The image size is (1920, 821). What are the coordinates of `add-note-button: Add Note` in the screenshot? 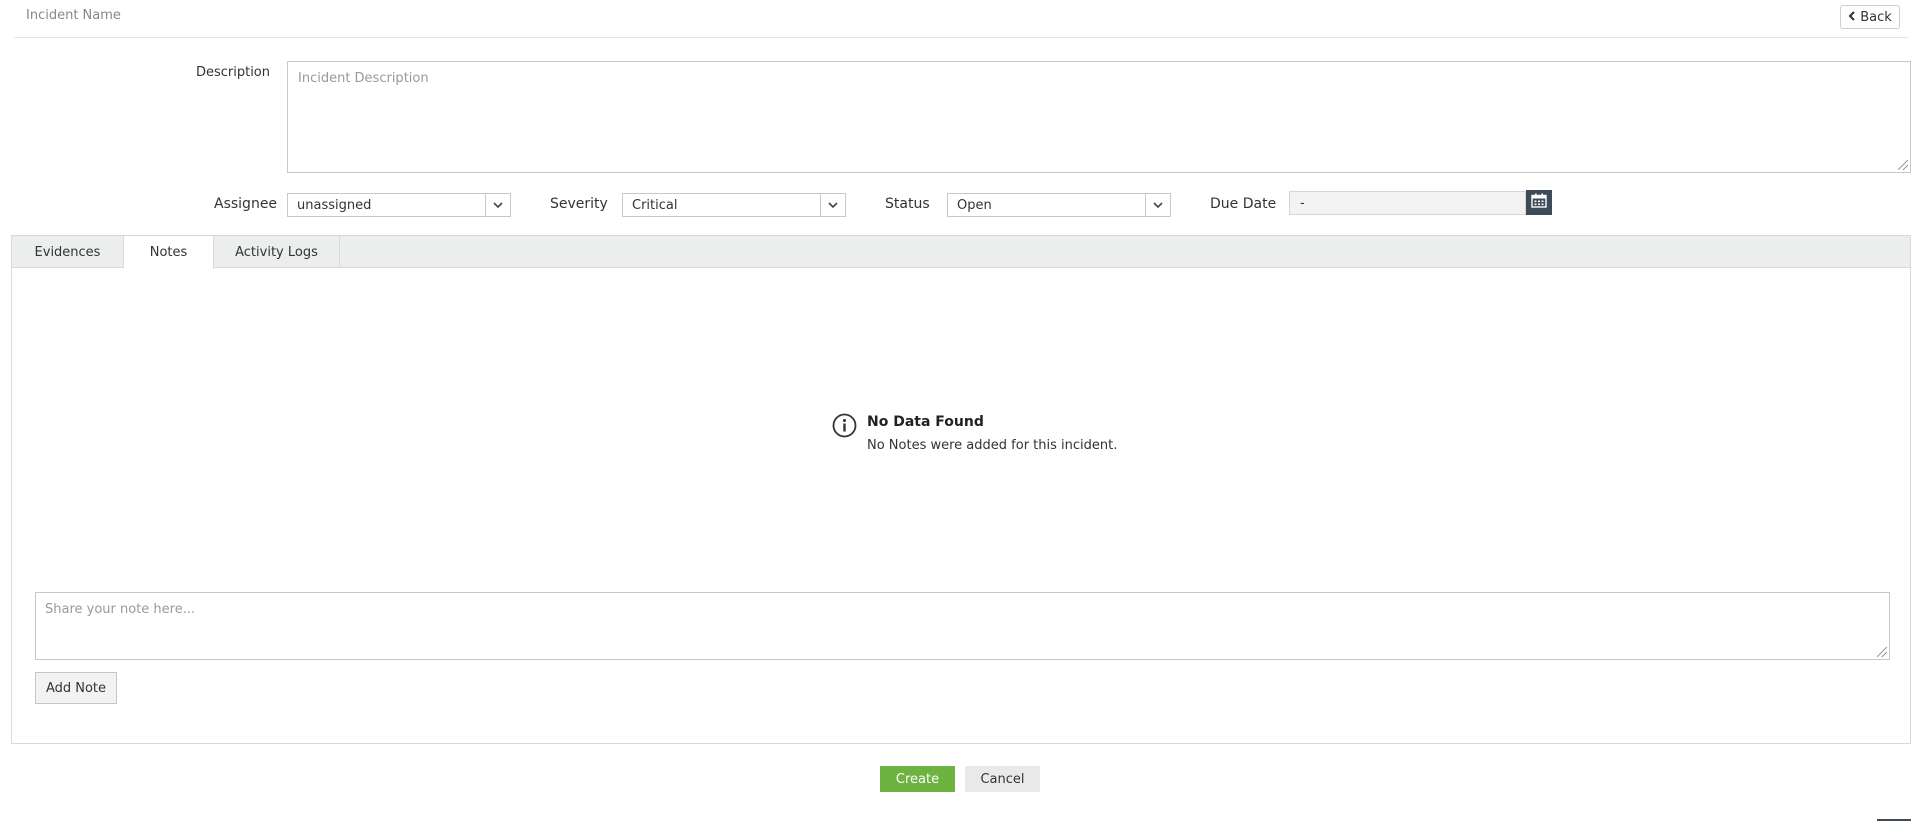 It's located at (76, 688).